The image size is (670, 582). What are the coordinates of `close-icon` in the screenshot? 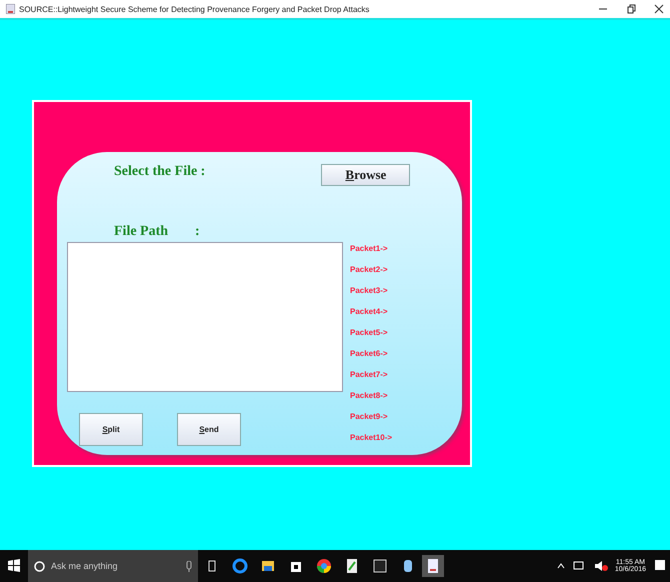 It's located at (659, 9).